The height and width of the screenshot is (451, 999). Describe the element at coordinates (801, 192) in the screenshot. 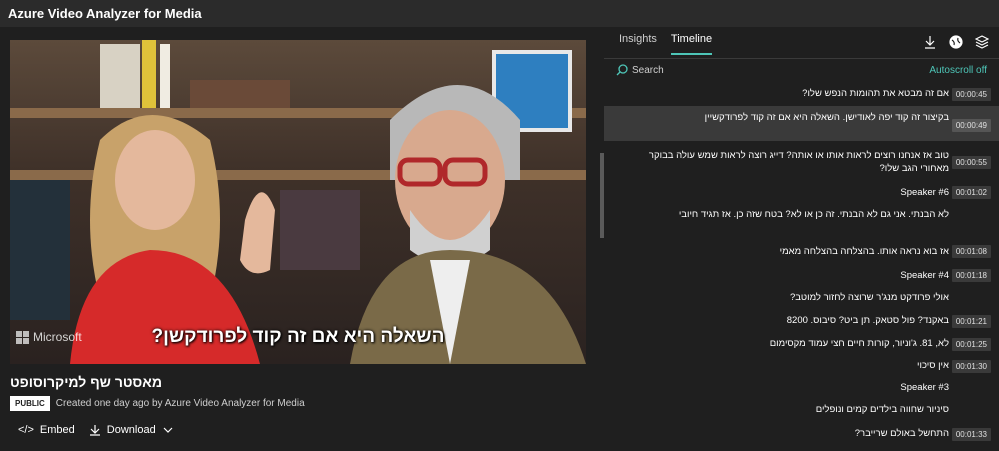

I see `speaker-row: Speaker #6 00:01:02` at that location.